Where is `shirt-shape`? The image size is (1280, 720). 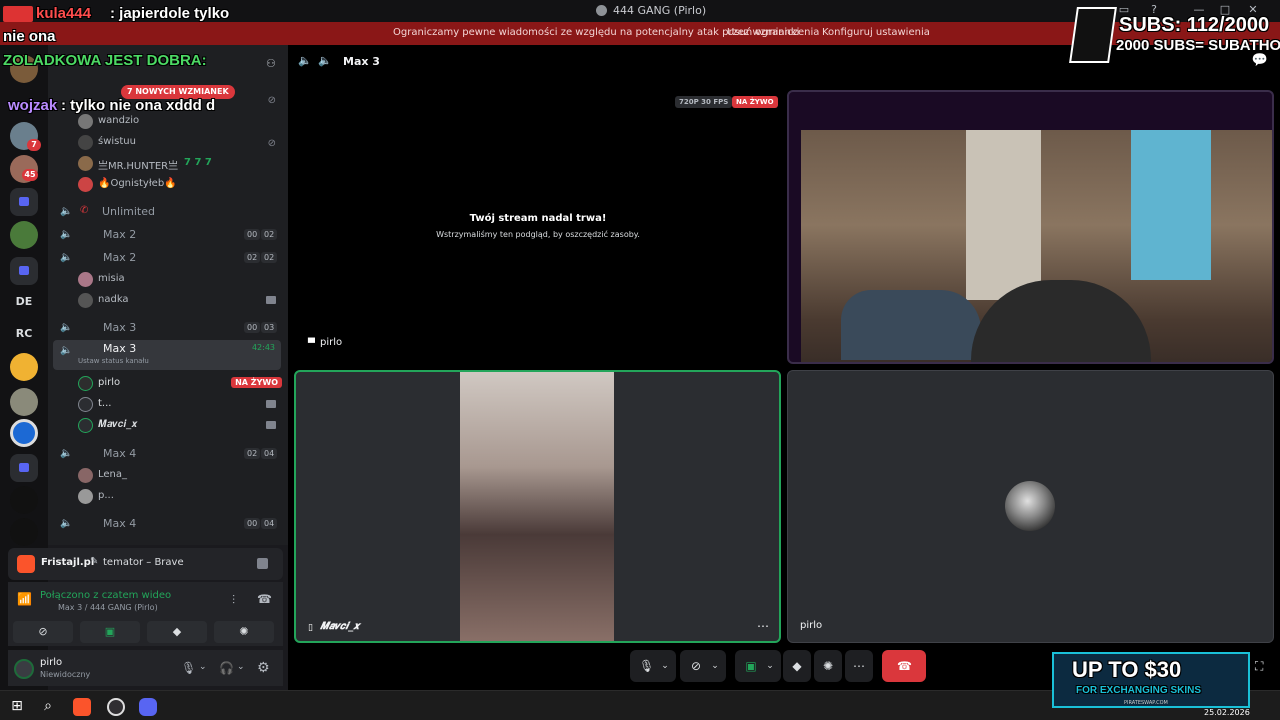
shirt-shape is located at coordinates (1171, 205).